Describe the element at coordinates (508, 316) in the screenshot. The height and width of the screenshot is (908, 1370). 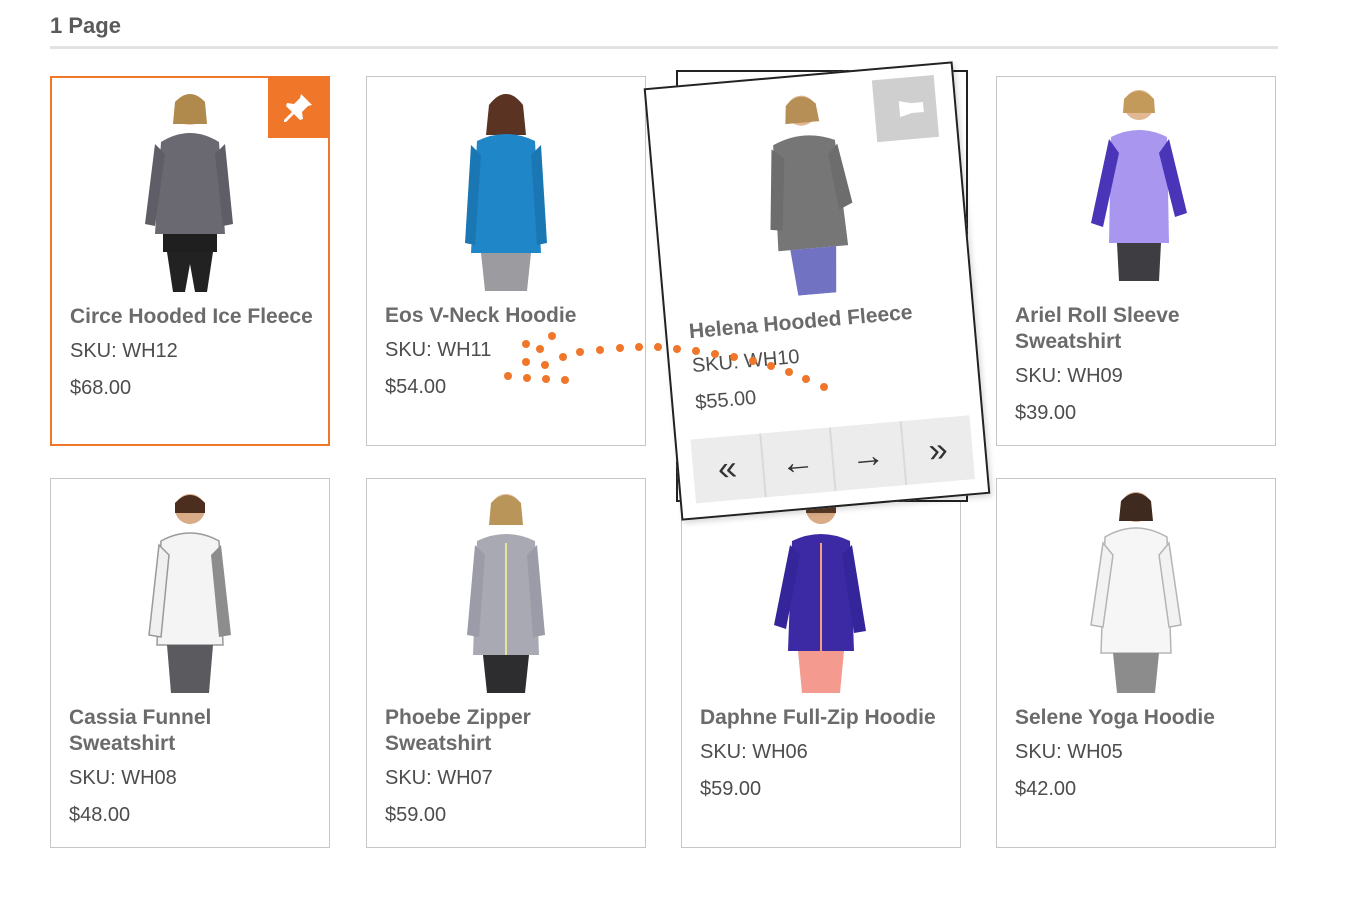
I see `product-name: Eos V-Neck Hoodie` at that location.